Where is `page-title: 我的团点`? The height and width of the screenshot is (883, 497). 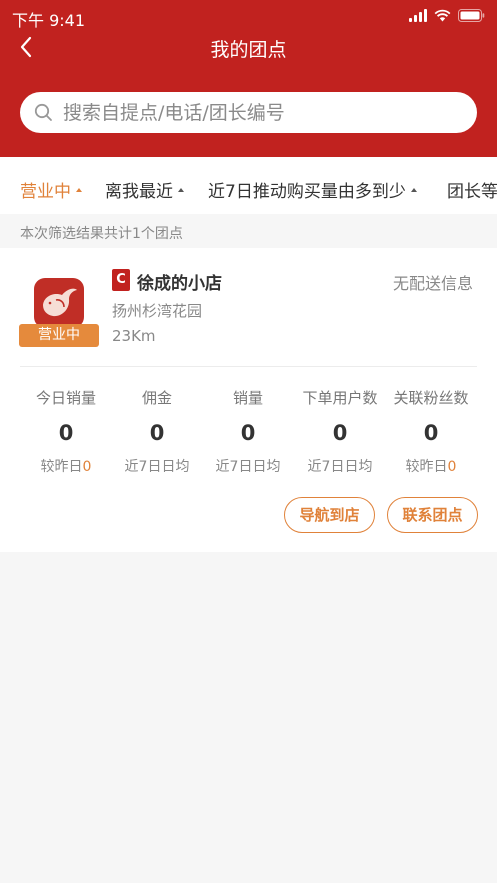
page-title: 我的团点 is located at coordinates (248, 50).